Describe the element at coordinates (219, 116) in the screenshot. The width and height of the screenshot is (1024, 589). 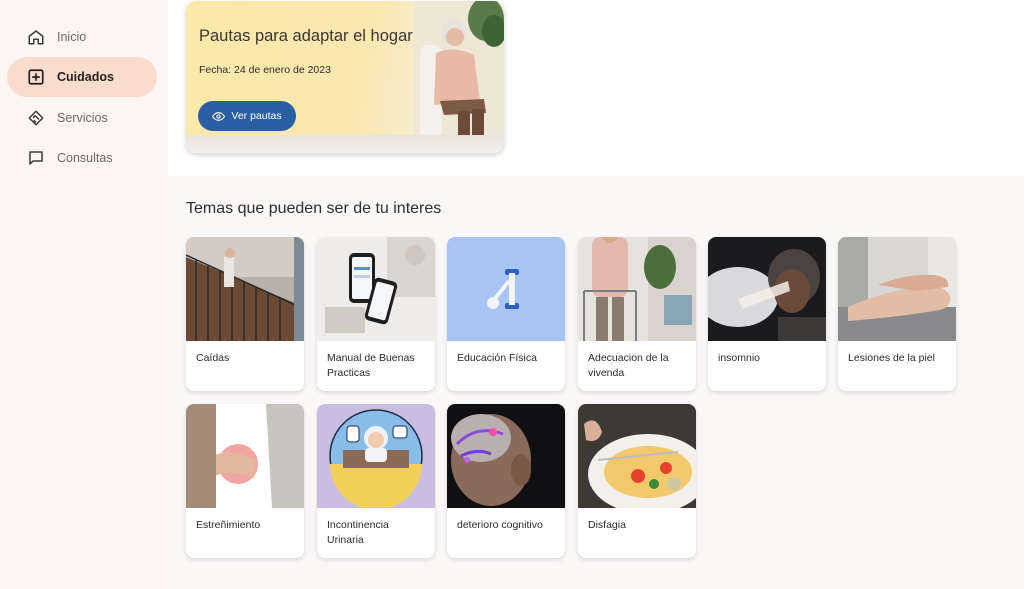
I see `eye-icon` at that location.